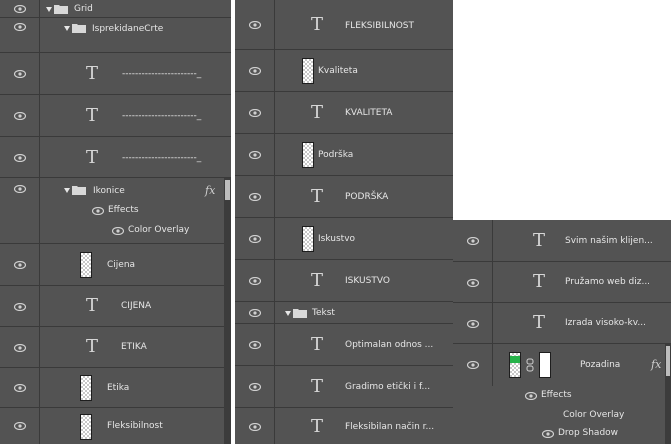 The width and height of the screenshot is (671, 444). I want to click on effects-label: Effects, so click(556, 395).